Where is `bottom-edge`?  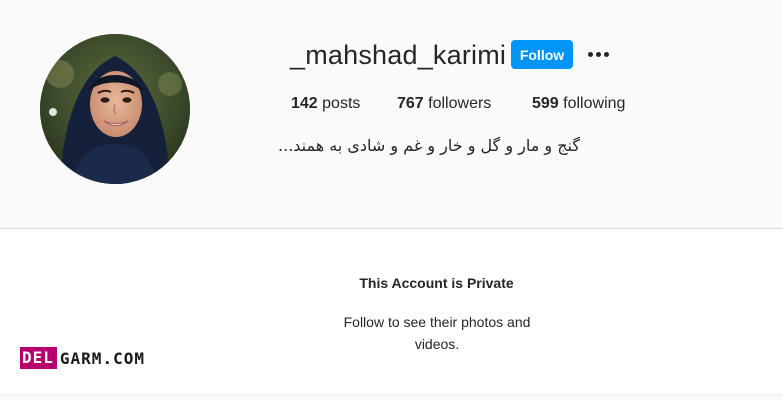
bottom-edge is located at coordinates (391, 397).